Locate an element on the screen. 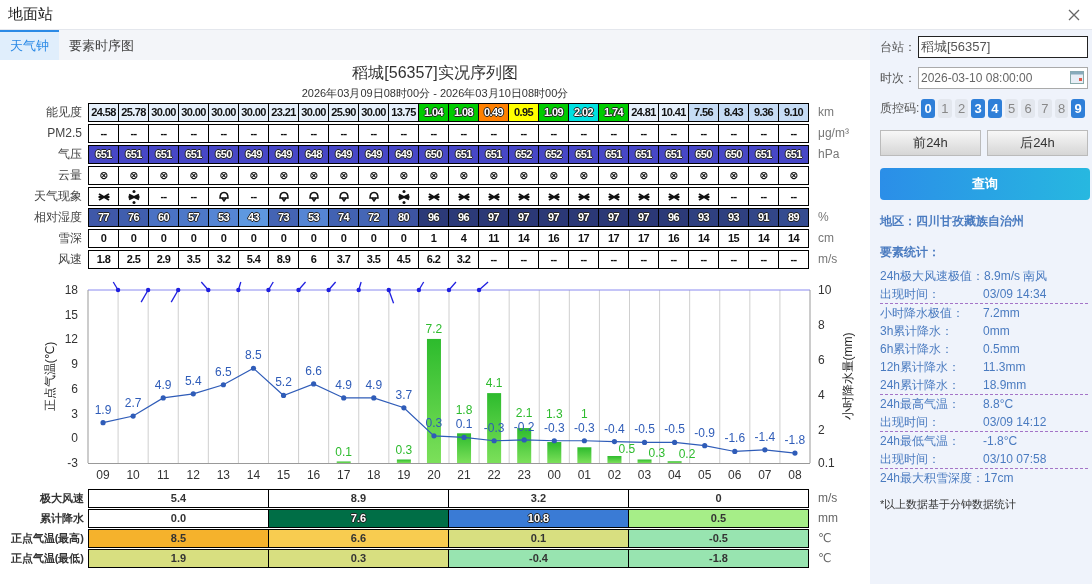 This screenshot has height=584, width=1092. quality-code-toggle: 1 is located at coordinates (945, 108).